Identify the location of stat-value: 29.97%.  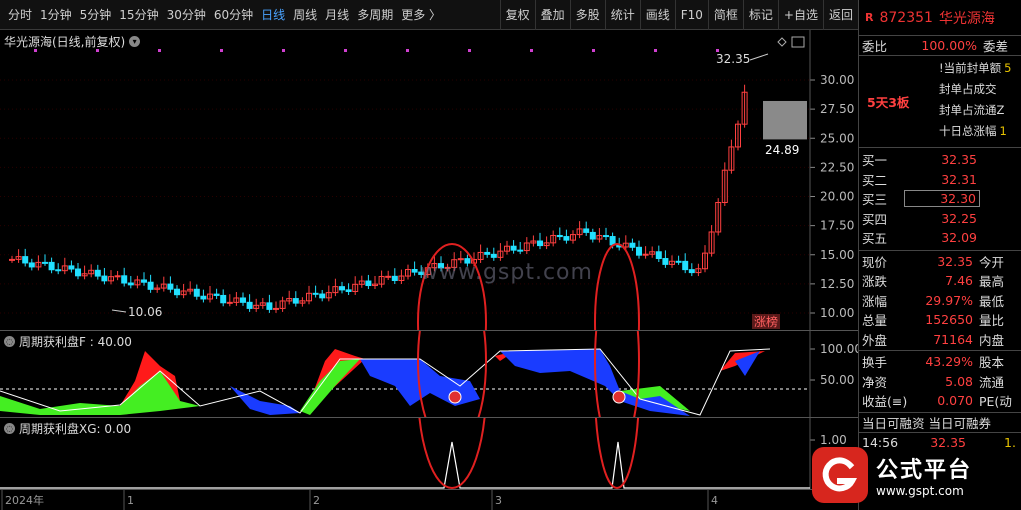
(949, 300).